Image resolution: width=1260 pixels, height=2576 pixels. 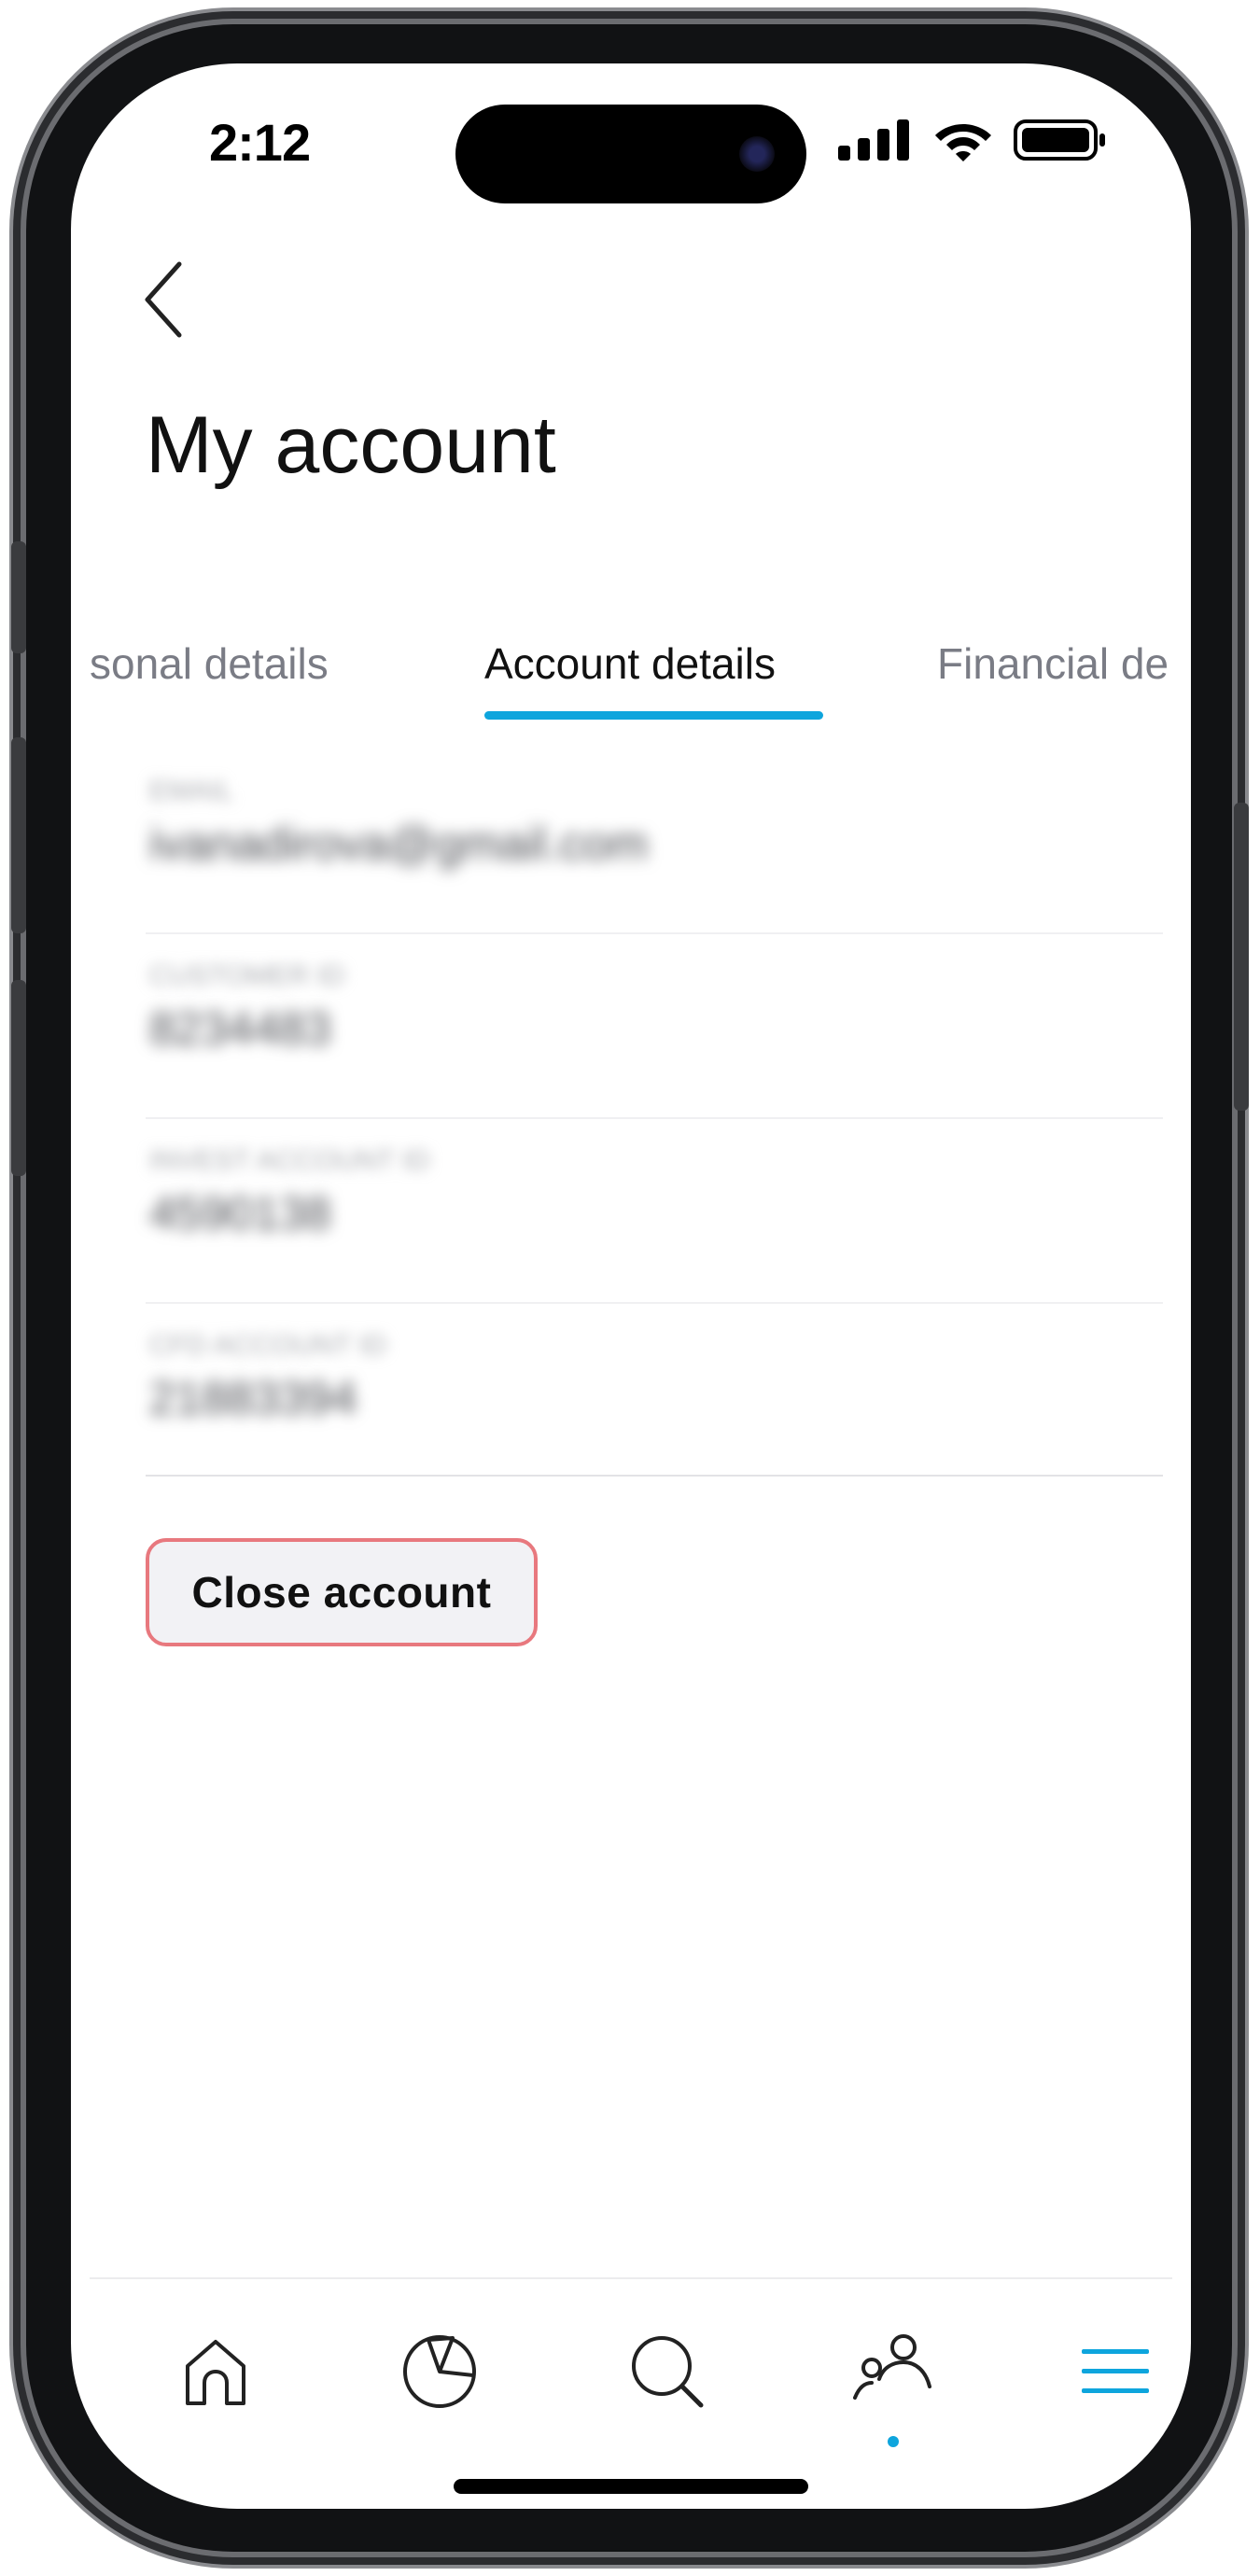 What do you see at coordinates (247, 975) in the screenshot?
I see `field-label: CUSTOMER ID` at bounding box center [247, 975].